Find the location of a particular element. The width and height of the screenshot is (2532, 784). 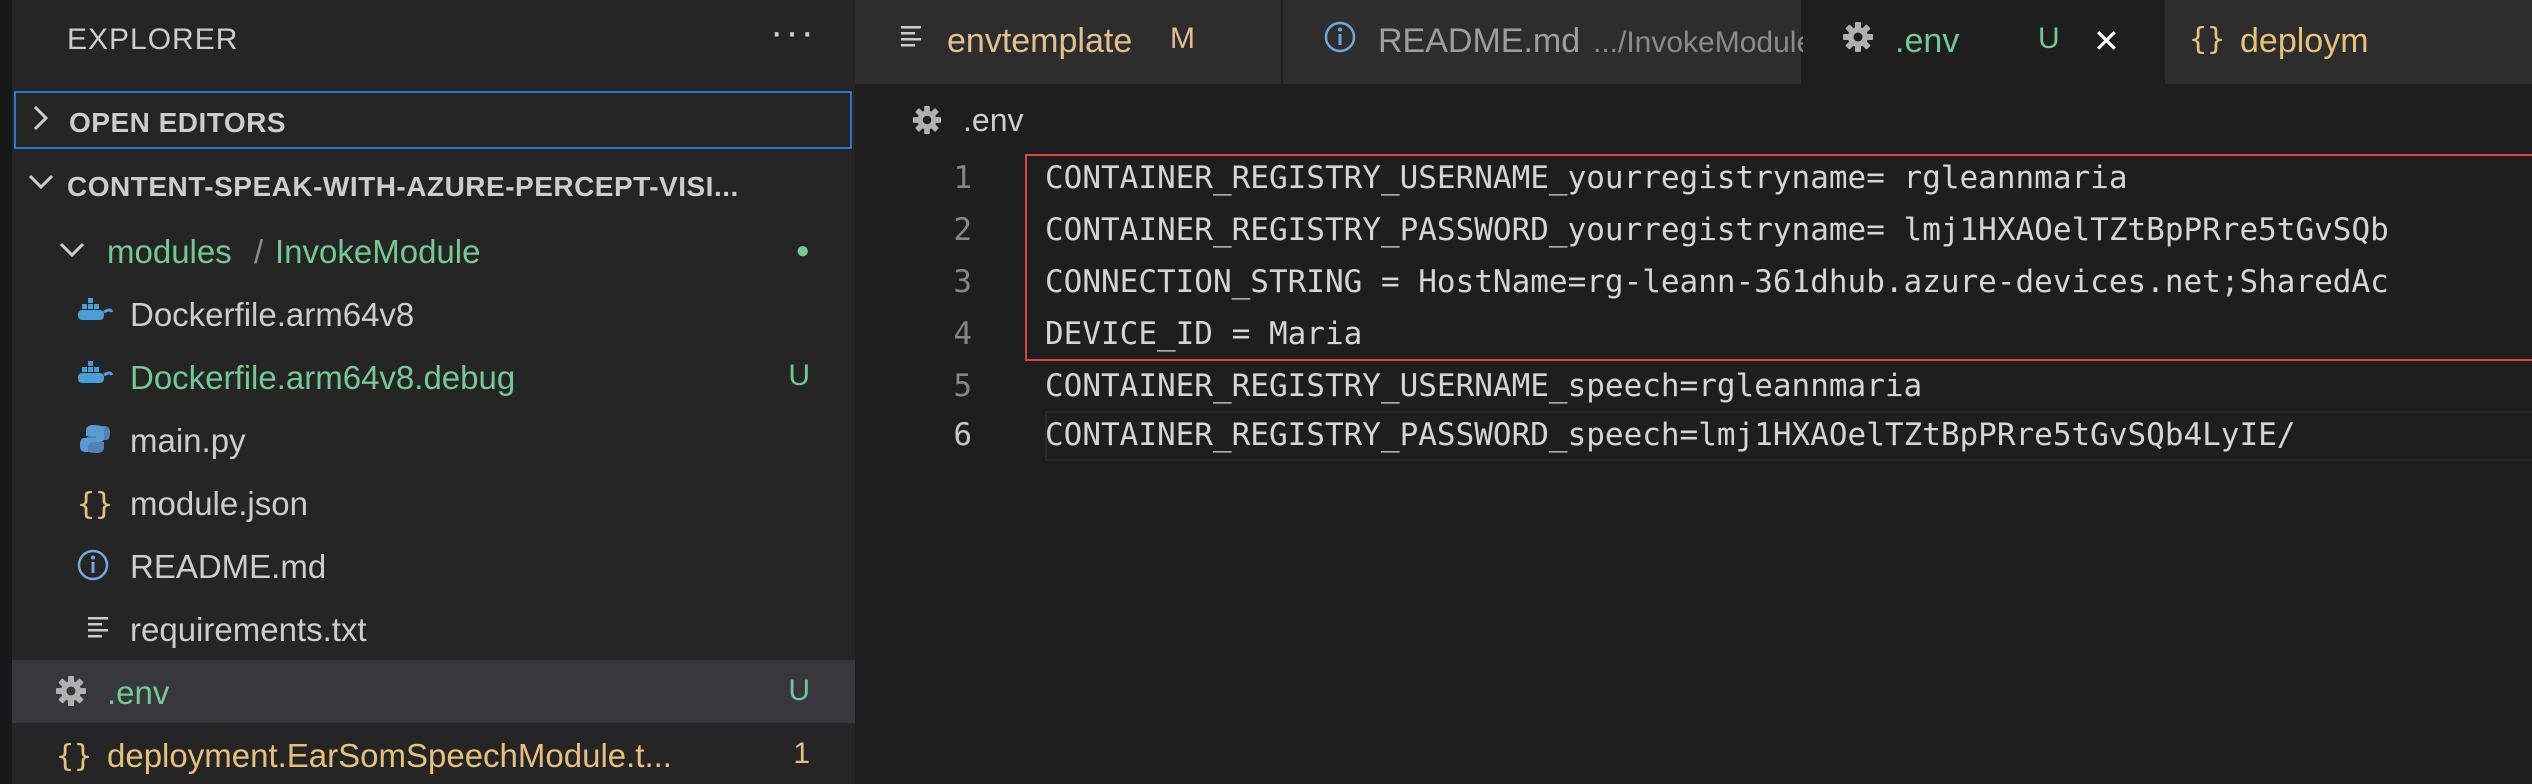

file-row-main-py: main.py is located at coordinates (433, 439).